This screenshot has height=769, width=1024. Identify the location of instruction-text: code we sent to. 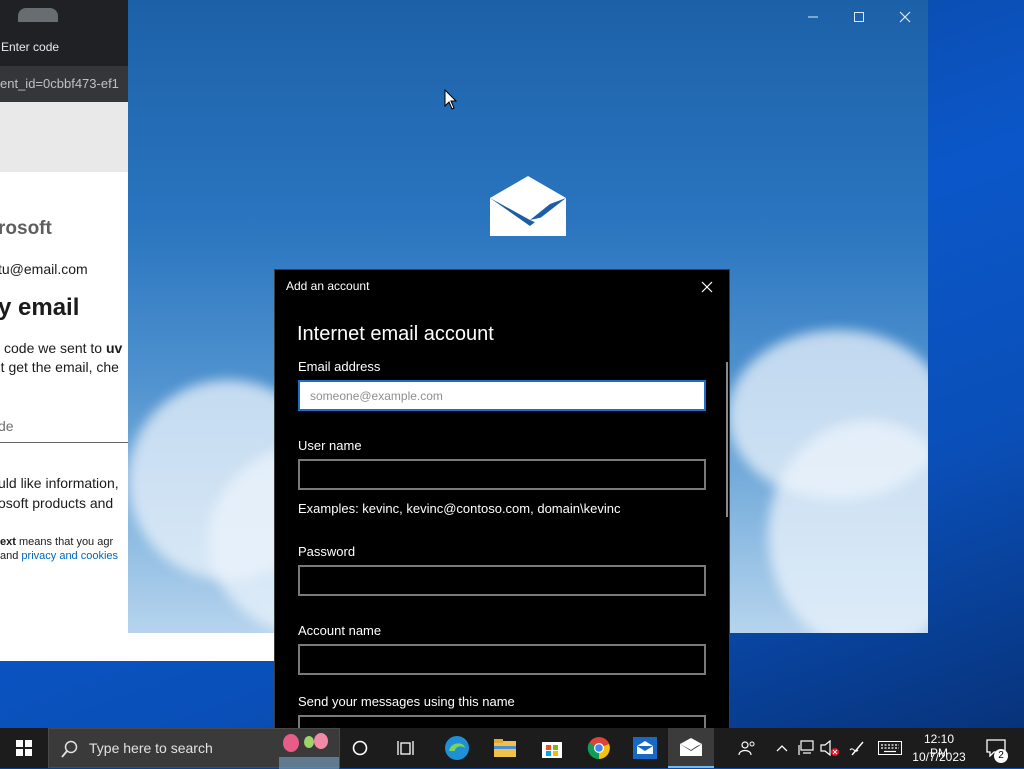
(55, 348).